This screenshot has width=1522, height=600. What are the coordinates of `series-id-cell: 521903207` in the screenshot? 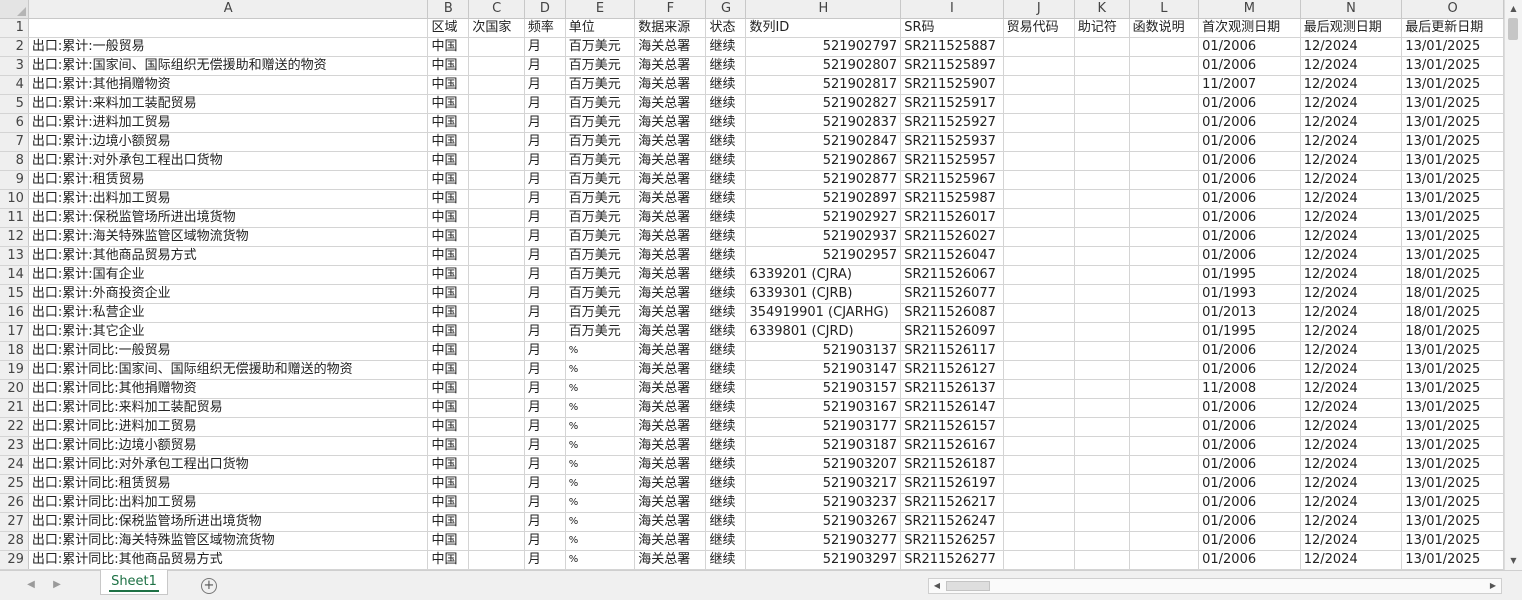 It's located at (823, 465).